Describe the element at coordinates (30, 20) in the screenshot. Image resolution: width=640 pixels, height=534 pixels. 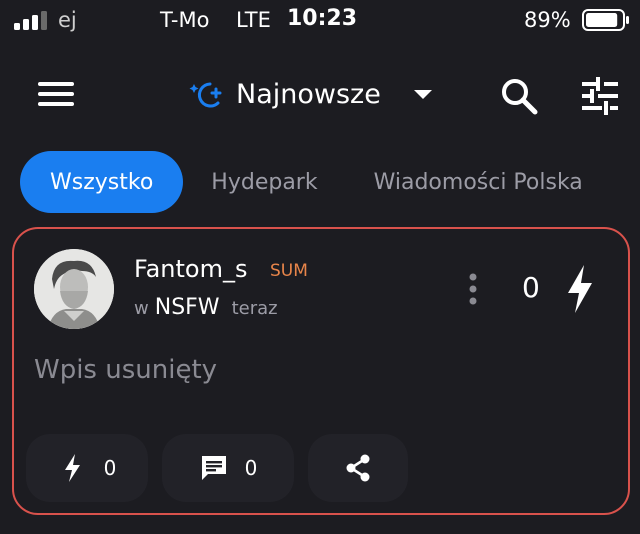
I see `signal-strength-icon` at that location.